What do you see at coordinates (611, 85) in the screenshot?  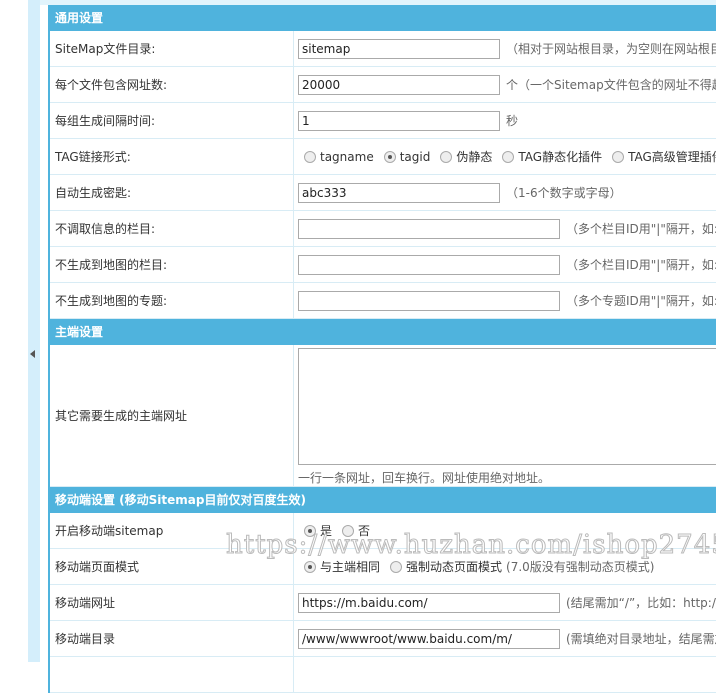 I see `hint: 个（一个Sitemap文件包含的网址不得超` at bounding box center [611, 85].